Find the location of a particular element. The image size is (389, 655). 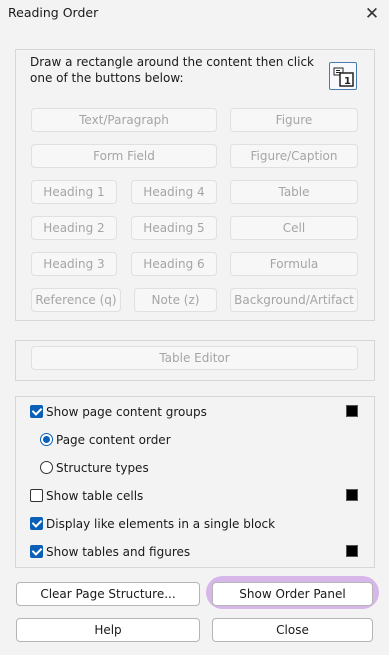

table-cells-color-swatch is located at coordinates (352, 495).